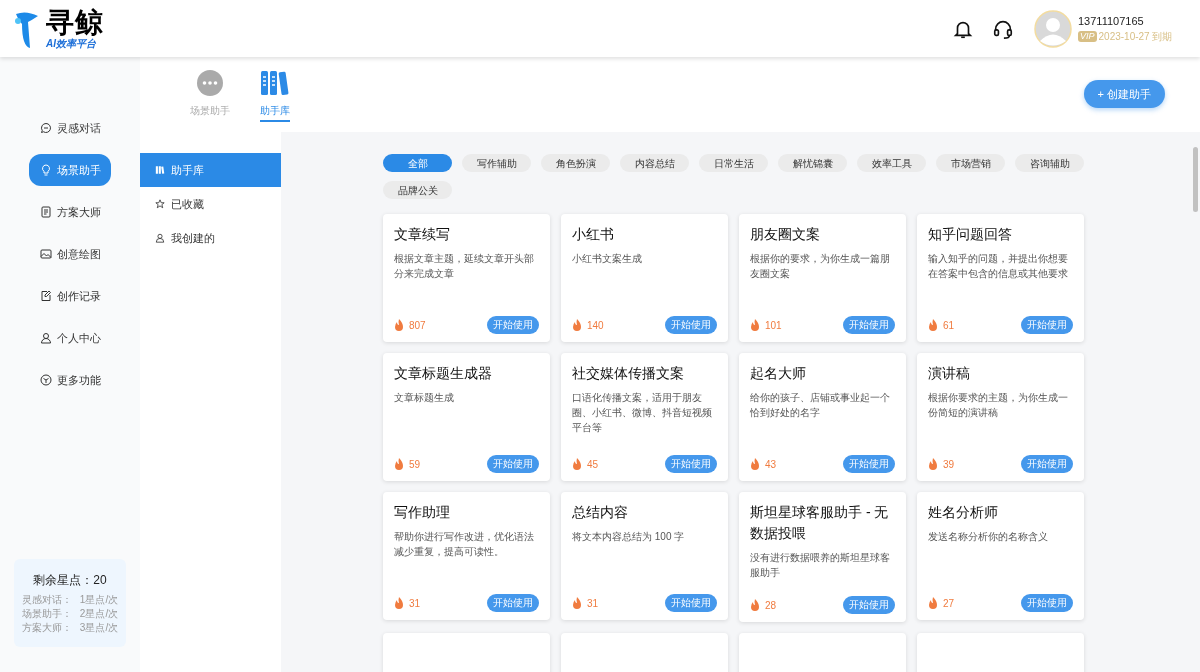  What do you see at coordinates (963, 512) in the screenshot?
I see `card-title: 姓名分析师` at bounding box center [963, 512].